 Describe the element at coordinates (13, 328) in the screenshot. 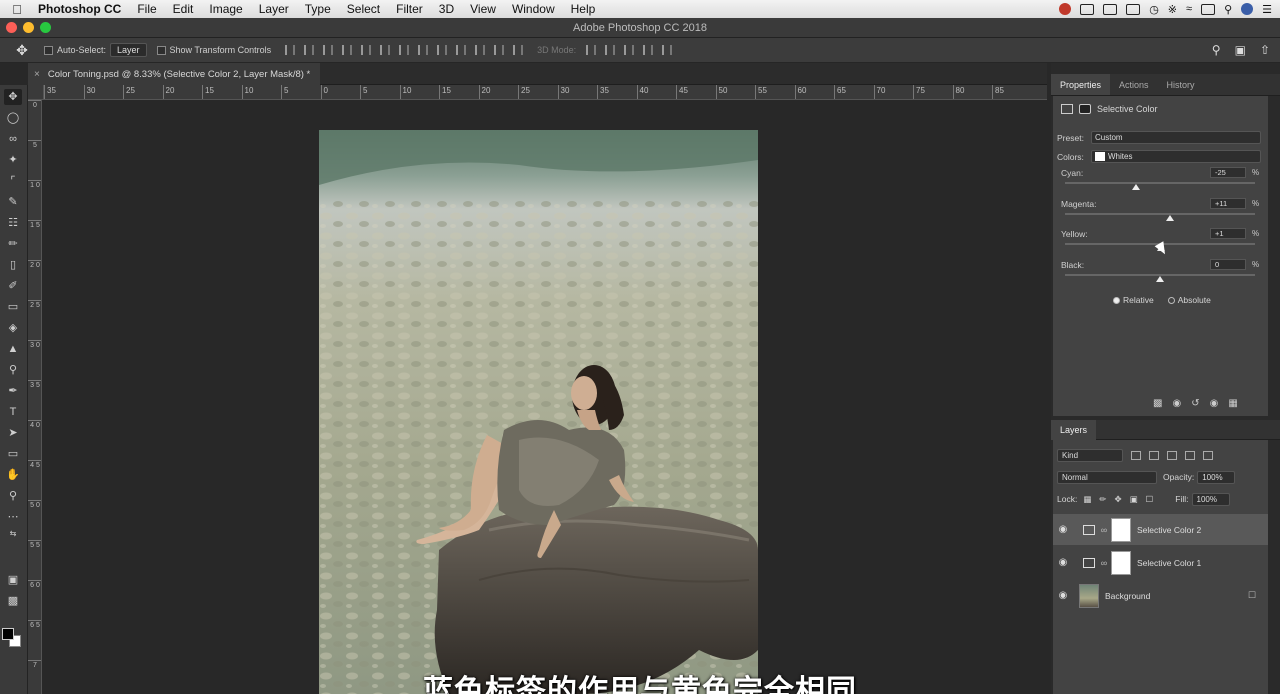

I see `paint-bucket-tool-icon: ◈` at that location.